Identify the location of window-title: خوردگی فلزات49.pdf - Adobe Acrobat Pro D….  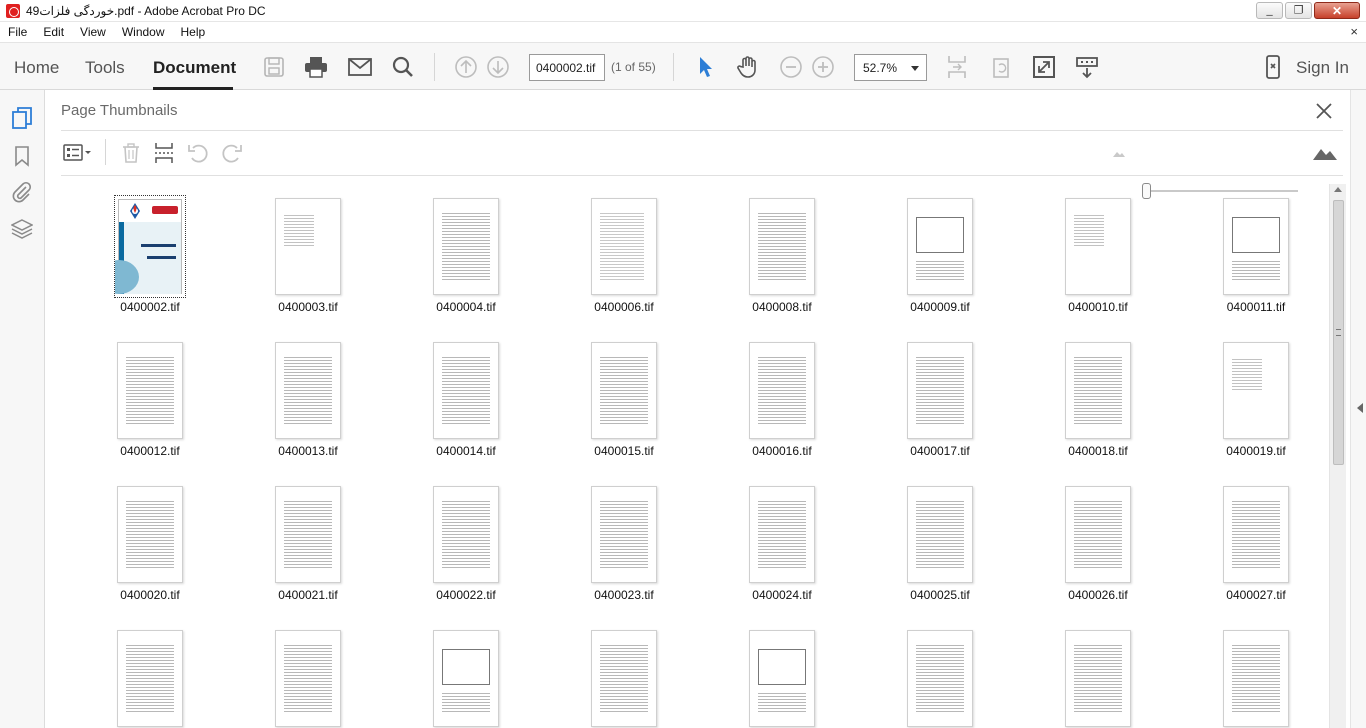
(146, 10).